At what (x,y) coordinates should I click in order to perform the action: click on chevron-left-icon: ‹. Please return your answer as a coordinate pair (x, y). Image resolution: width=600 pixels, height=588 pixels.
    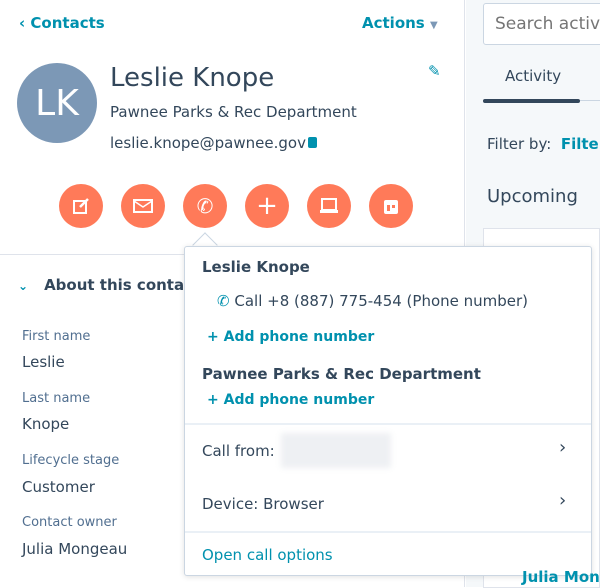
    Looking at the image, I should click on (25, 23).